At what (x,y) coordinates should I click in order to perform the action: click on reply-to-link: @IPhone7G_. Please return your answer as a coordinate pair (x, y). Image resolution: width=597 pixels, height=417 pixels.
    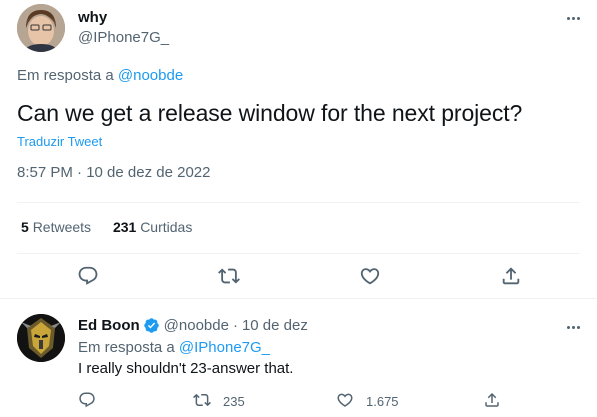
    Looking at the image, I should click on (224, 347).